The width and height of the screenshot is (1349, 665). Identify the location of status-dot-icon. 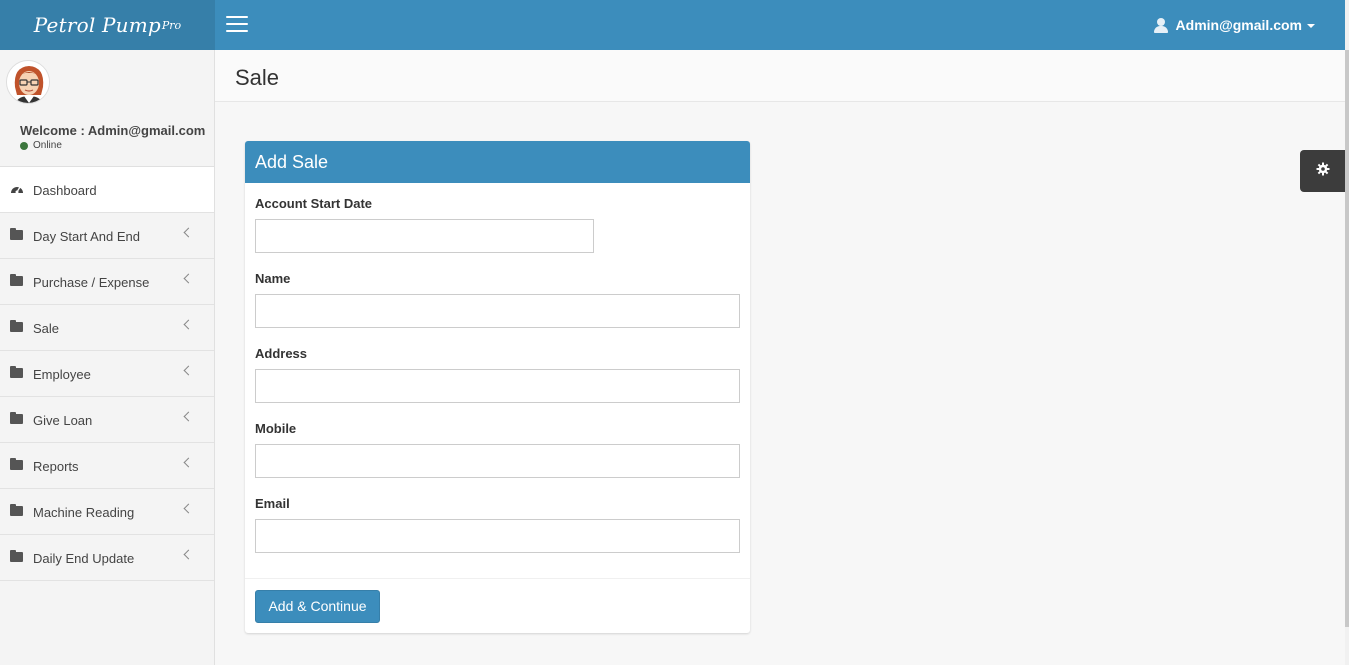
(24, 145).